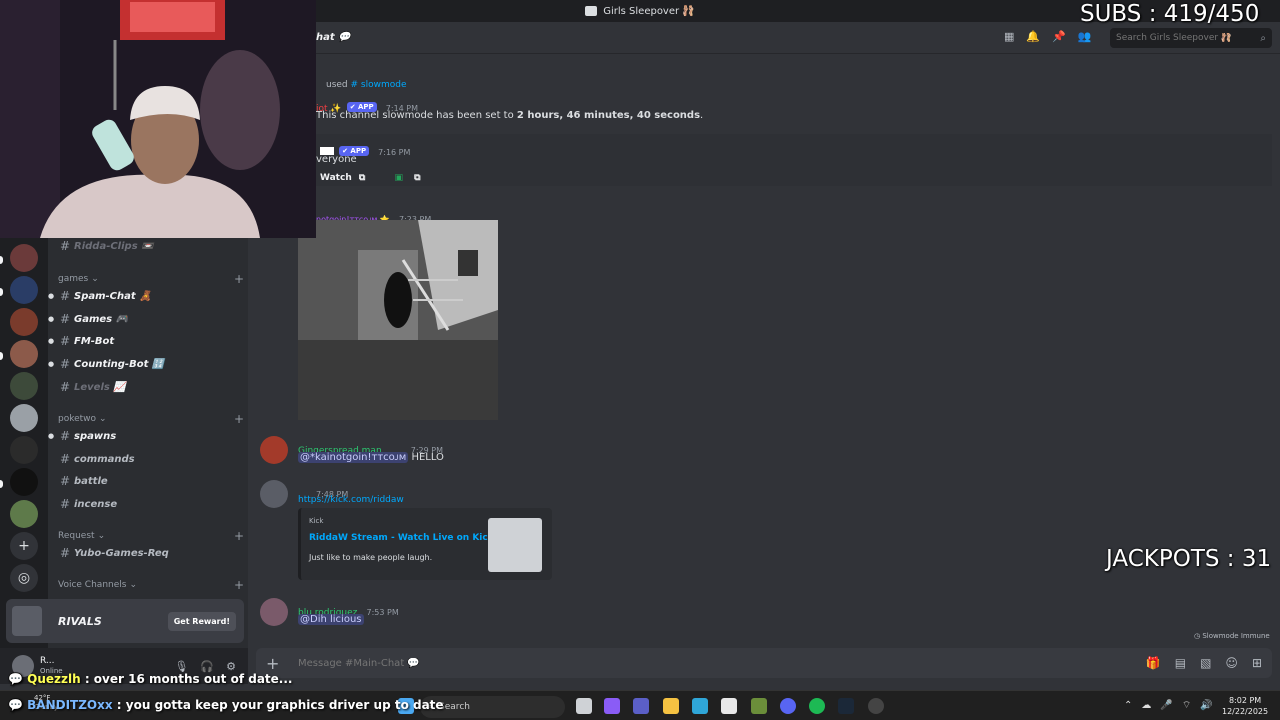 The width and height of the screenshot is (1280, 720). Describe the element at coordinates (201, 621) in the screenshot. I see `get-reward-button: Get Reward!` at that location.